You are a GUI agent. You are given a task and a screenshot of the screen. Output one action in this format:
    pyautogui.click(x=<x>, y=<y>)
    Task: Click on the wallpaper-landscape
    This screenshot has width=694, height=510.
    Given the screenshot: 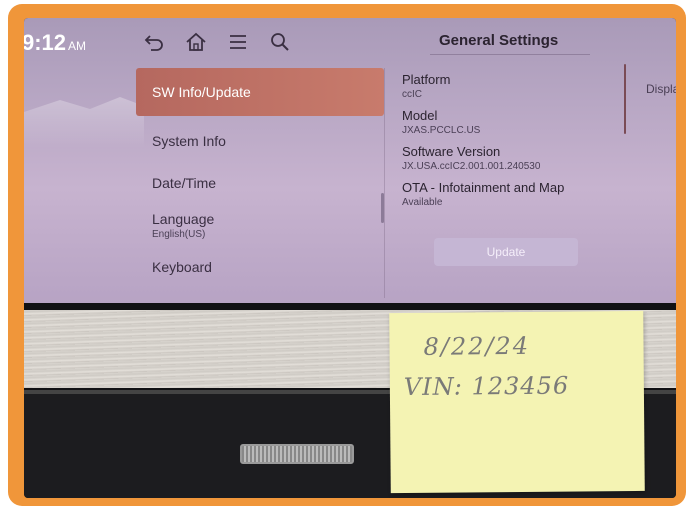 What is the action you would take?
    pyautogui.click(x=84, y=122)
    